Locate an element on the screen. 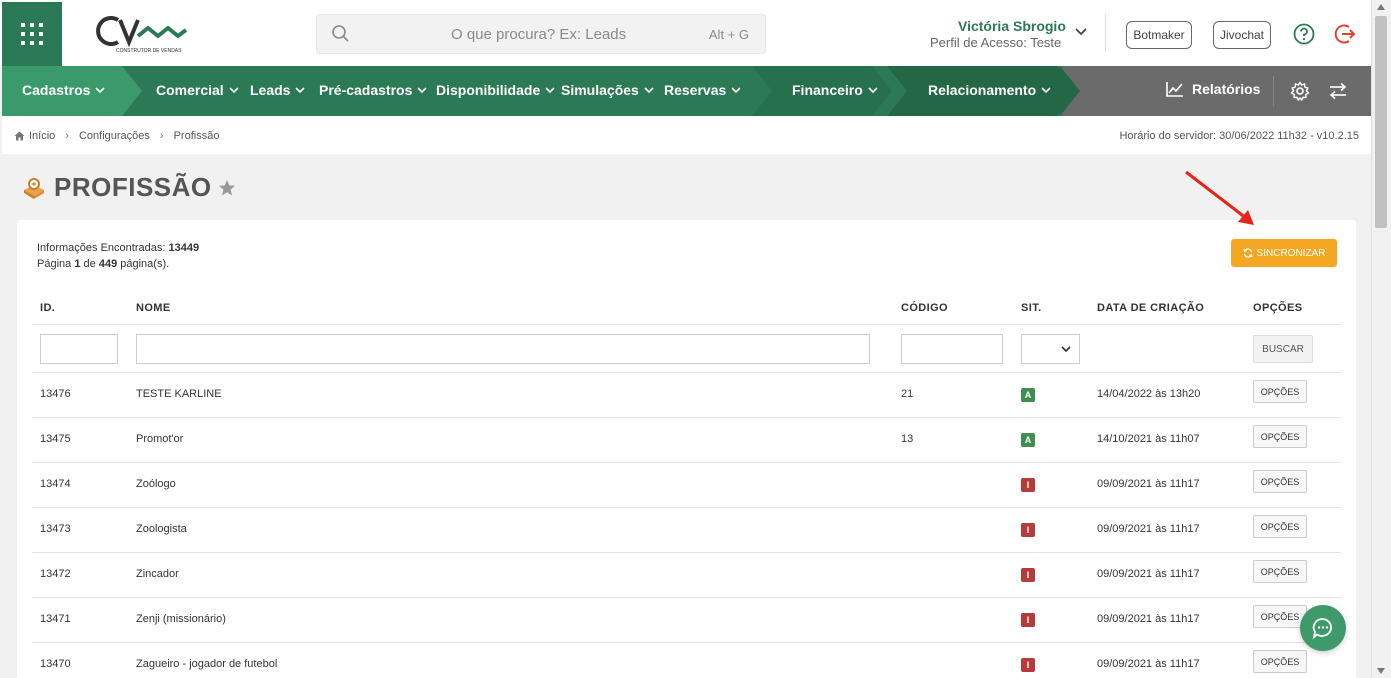 Image resolution: width=1391 pixels, height=678 pixels. cell-id: 13471 is located at coordinates (55, 619).